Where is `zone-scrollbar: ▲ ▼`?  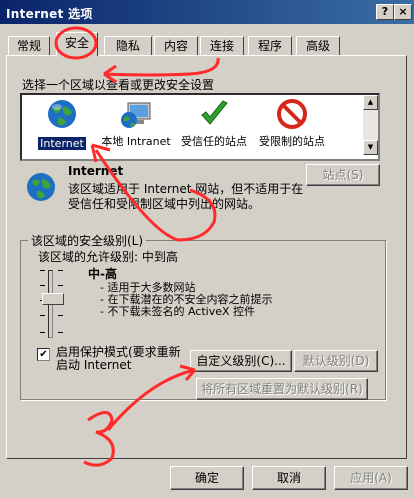 zone-scrollbar: ▲ ▼ is located at coordinates (370, 125).